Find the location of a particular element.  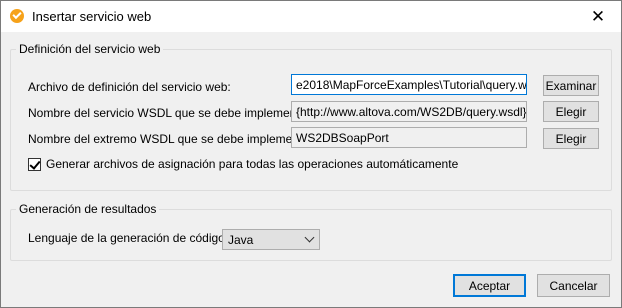

group-title-output: Generación de resultados is located at coordinates (88, 209).